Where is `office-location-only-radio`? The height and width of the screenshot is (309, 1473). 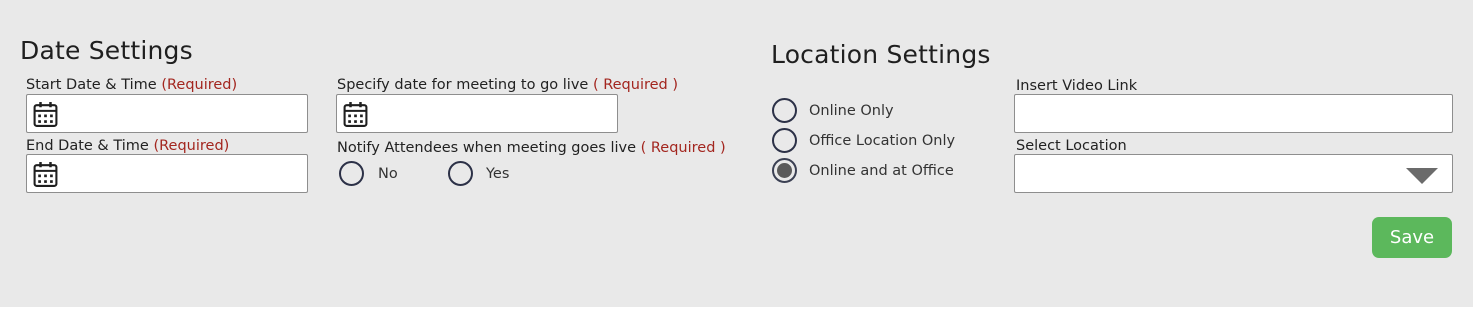 office-location-only-radio is located at coordinates (784, 140).